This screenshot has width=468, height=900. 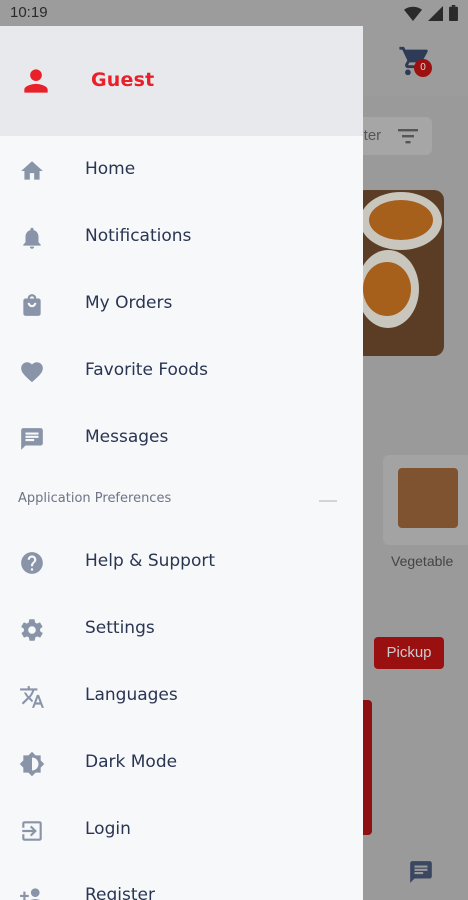 I want to click on menu-label: Help & Support, so click(x=150, y=561).